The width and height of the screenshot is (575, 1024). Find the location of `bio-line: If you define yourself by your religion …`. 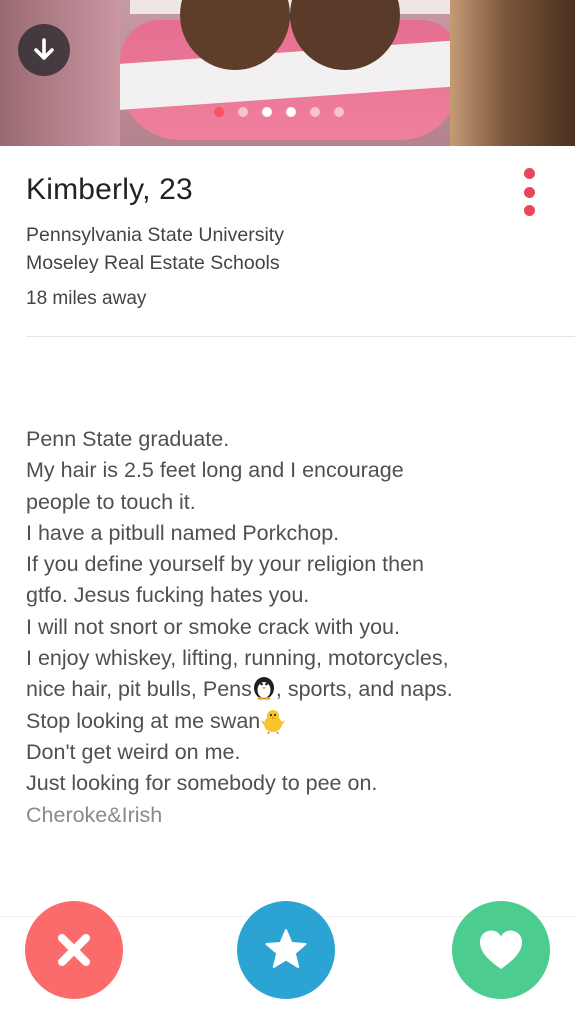

bio-line: If you define yourself by your religion … is located at coordinates (225, 564).